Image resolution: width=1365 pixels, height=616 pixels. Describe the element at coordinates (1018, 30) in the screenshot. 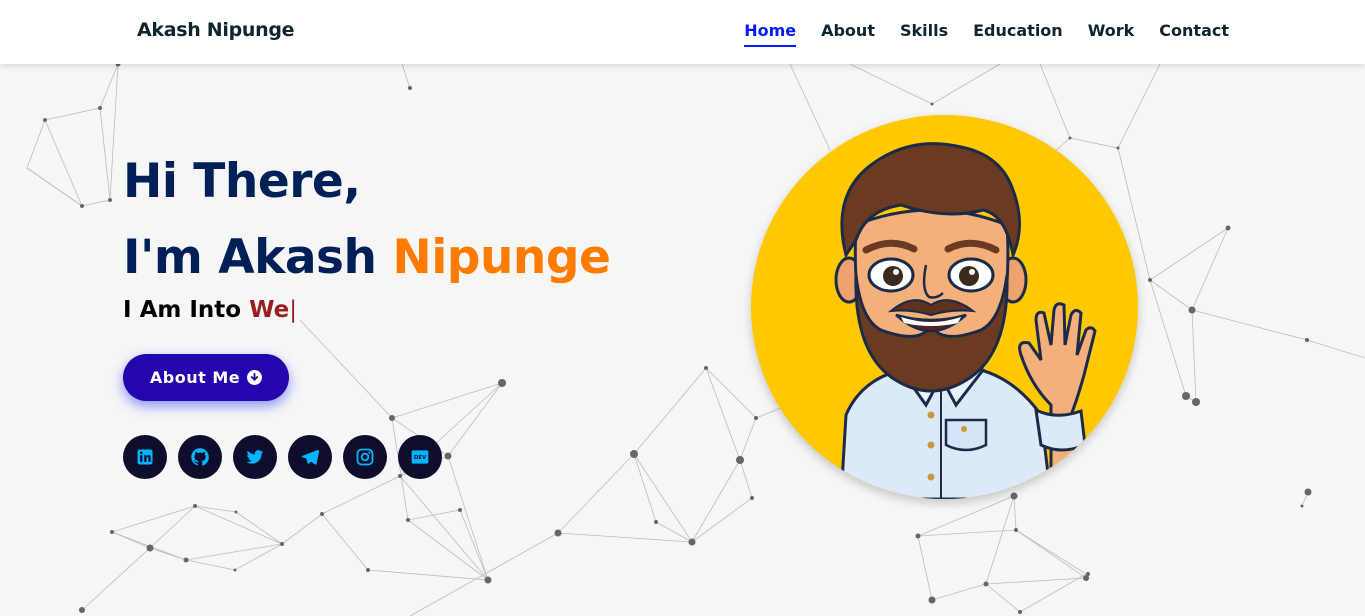

I see `nav-education: Education` at that location.